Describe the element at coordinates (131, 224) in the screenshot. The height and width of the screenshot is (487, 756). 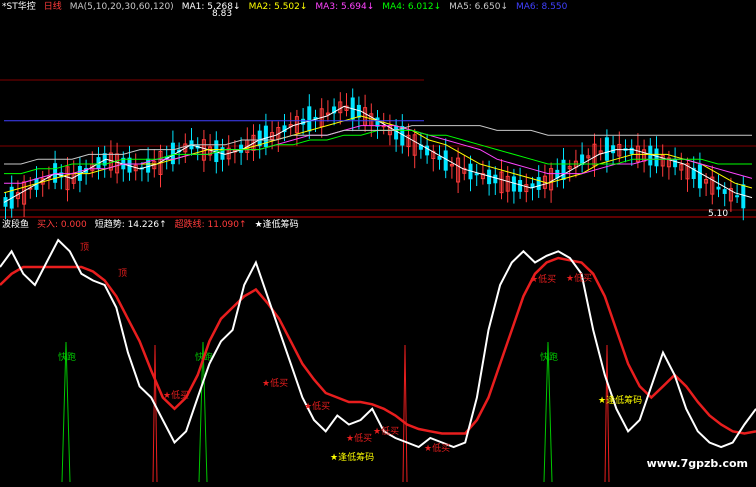
I see `legend-item: 短趋势: 14.226↑` at that location.